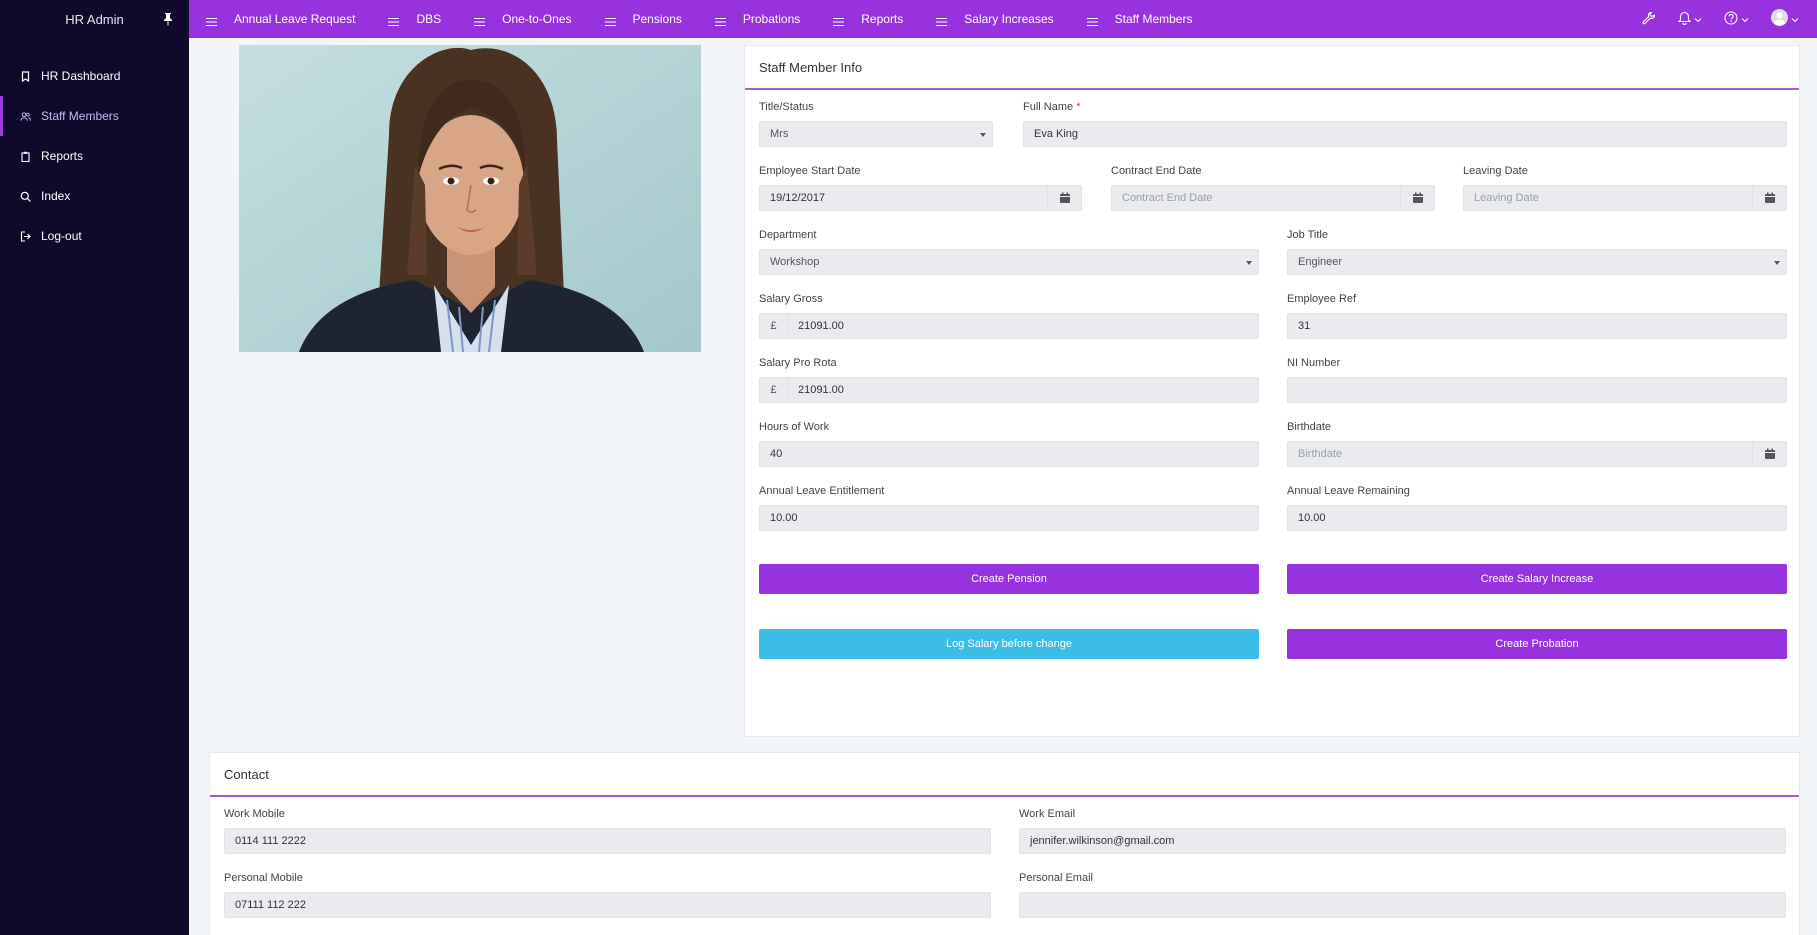 Image resolution: width=1817 pixels, height=935 pixels. What do you see at coordinates (1009, 518) in the screenshot?
I see `al-entitlement-input: 10.00` at bounding box center [1009, 518].